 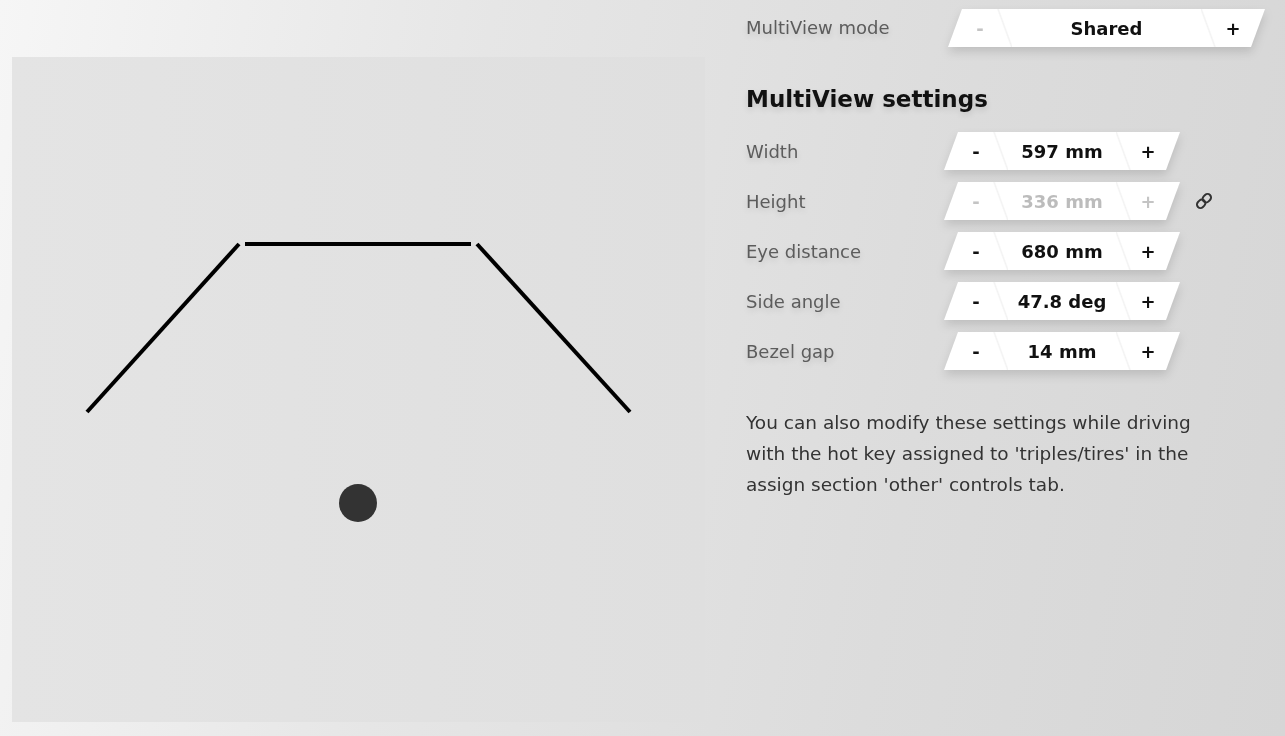 What do you see at coordinates (776, 201) in the screenshot?
I see `setting-label: Height` at bounding box center [776, 201].